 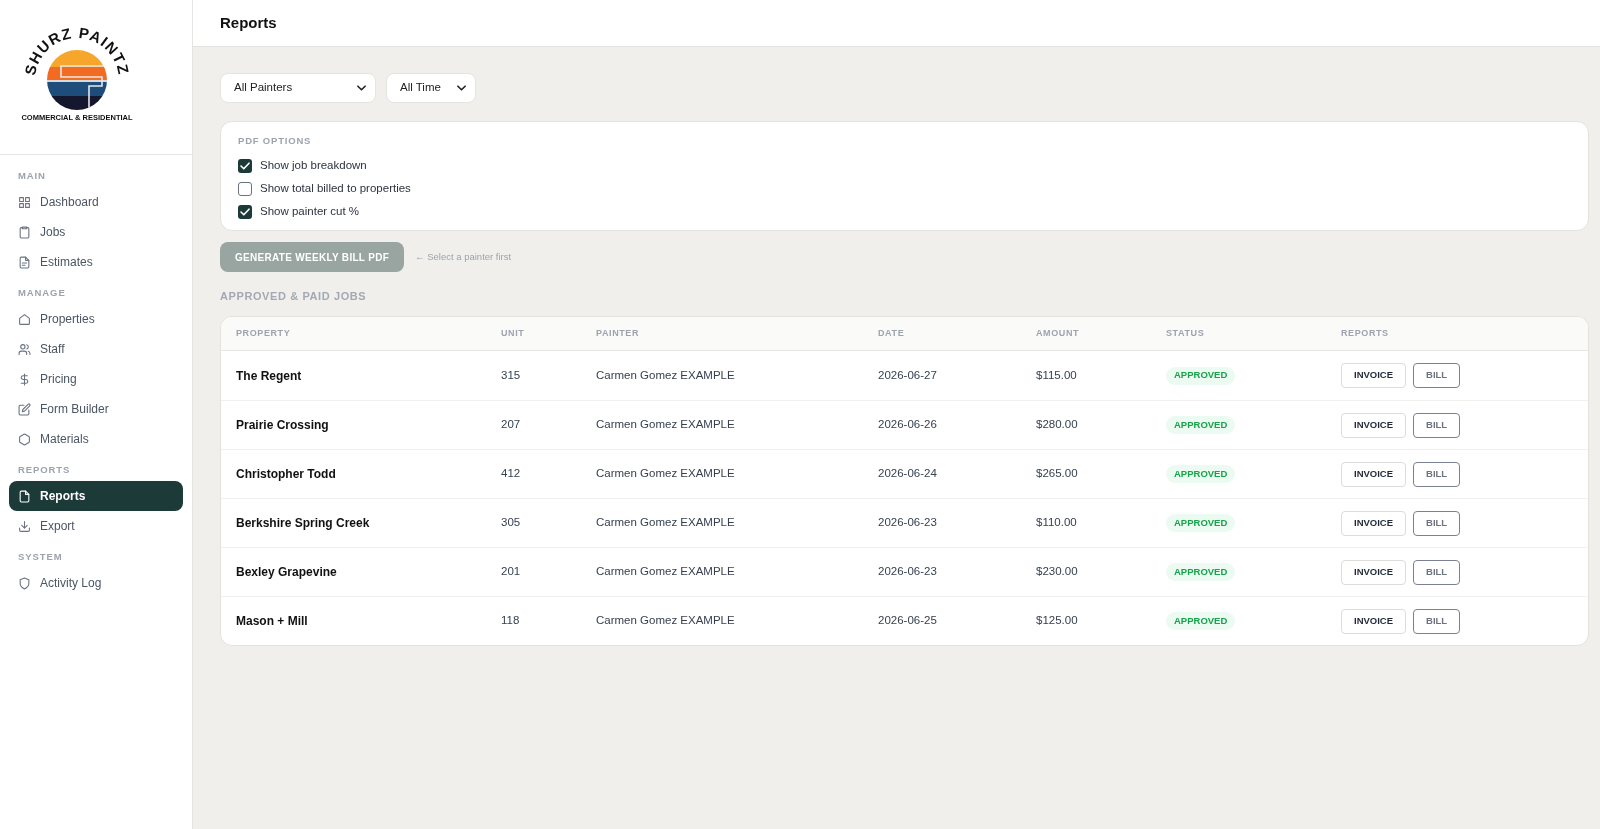 What do you see at coordinates (24, 439) in the screenshot?
I see `hexagon-icon` at bounding box center [24, 439].